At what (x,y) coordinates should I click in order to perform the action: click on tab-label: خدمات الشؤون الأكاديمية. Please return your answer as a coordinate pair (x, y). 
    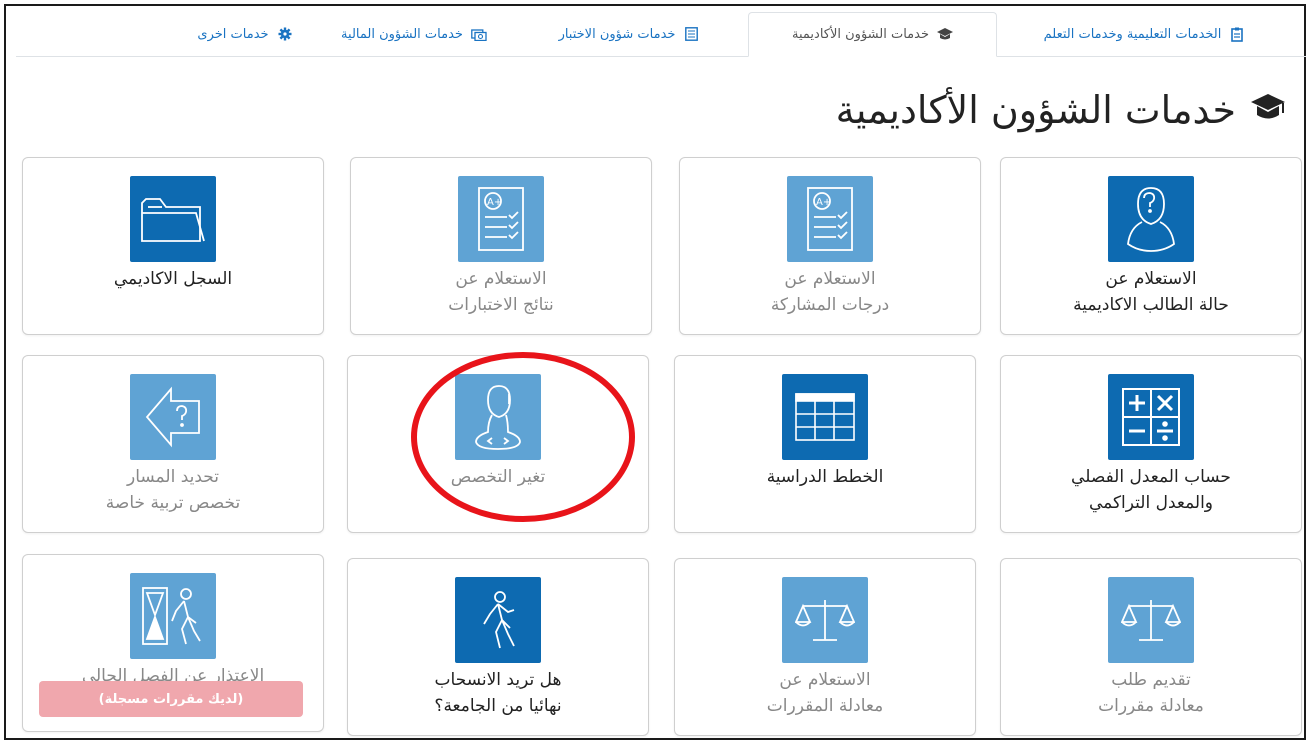
    Looking at the image, I should click on (860, 34).